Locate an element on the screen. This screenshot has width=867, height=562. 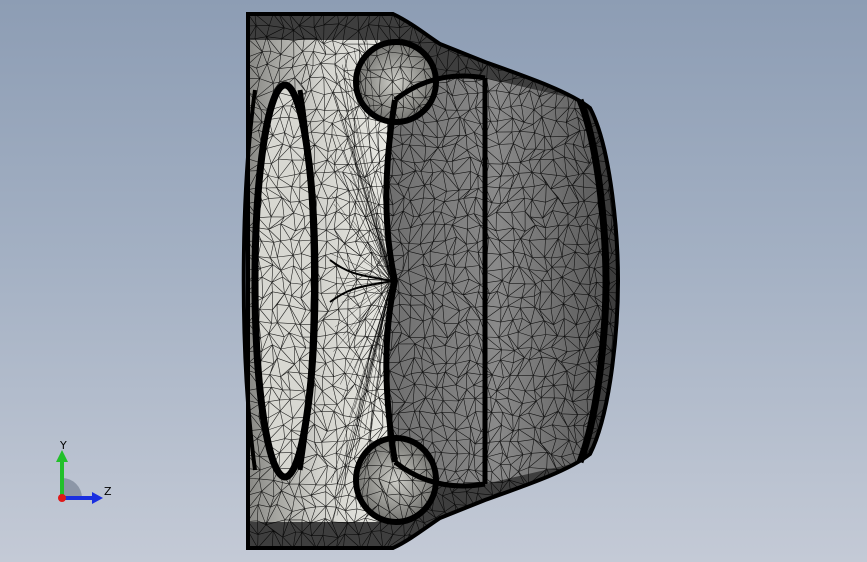
triad-quadrant is located at coordinates (72, 488).